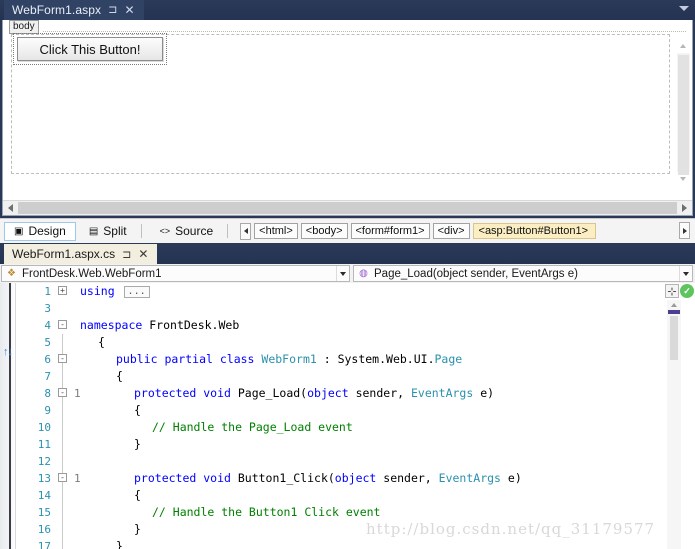  I want to click on editor-change-track, so click(8, 416).